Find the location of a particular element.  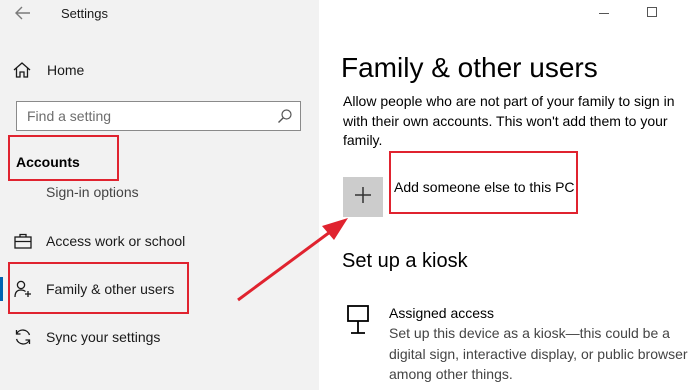

sidebar-item-sync-your-settings: Sync your settings is located at coordinates (159, 337).